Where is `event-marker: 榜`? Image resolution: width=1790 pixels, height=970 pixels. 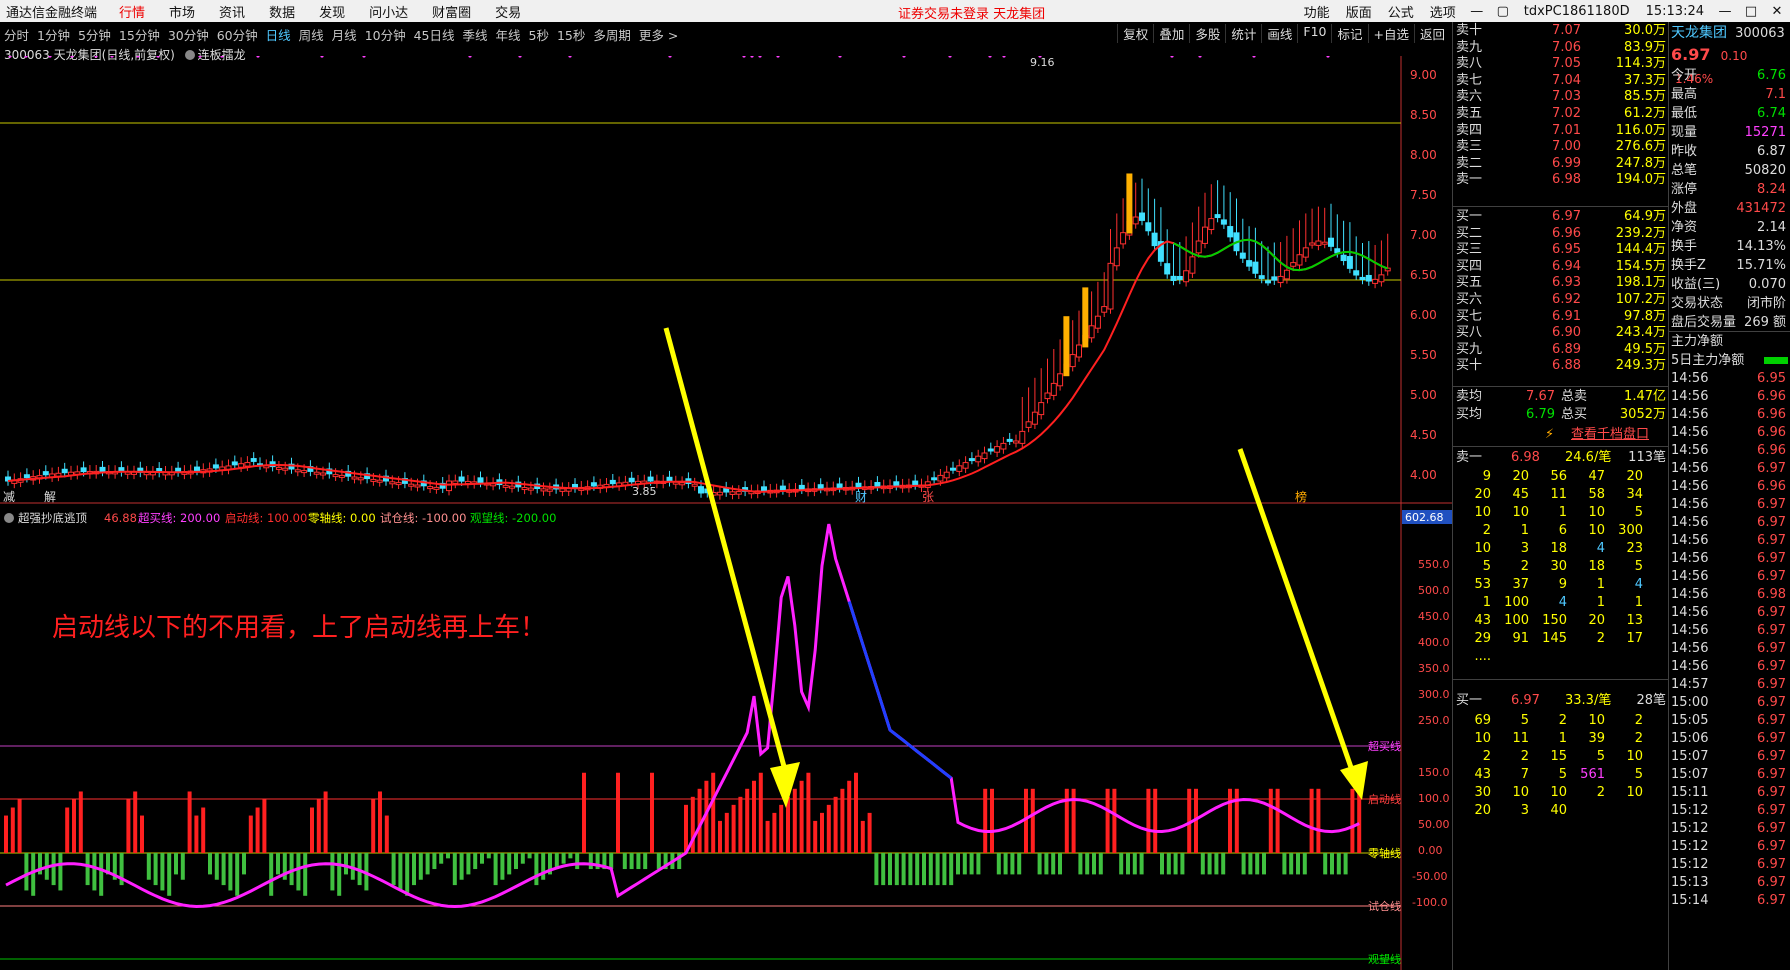
event-marker: 榜 is located at coordinates (1301, 496).